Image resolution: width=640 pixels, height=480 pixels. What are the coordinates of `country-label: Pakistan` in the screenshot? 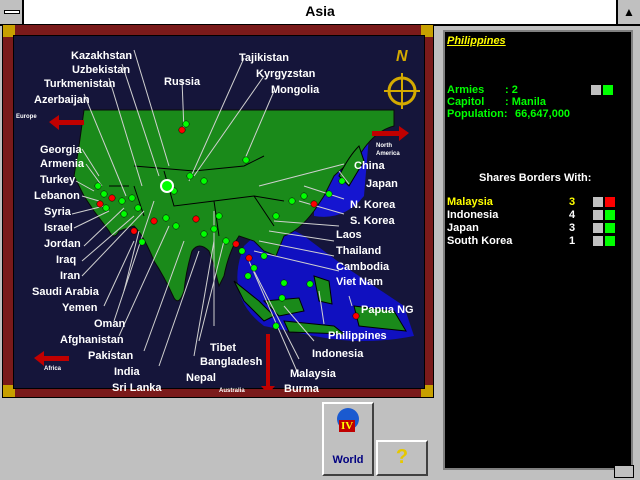 It's located at (110, 356).